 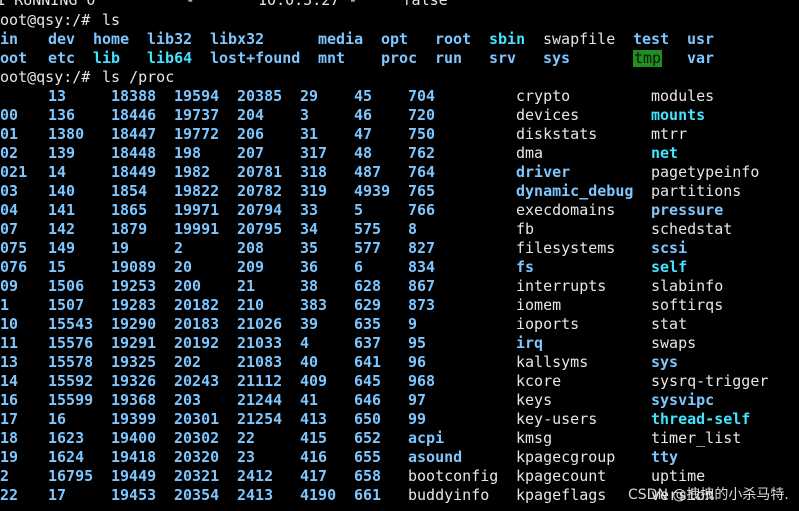 I want to click on dir-entry: pressure, so click(x=687, y=210).